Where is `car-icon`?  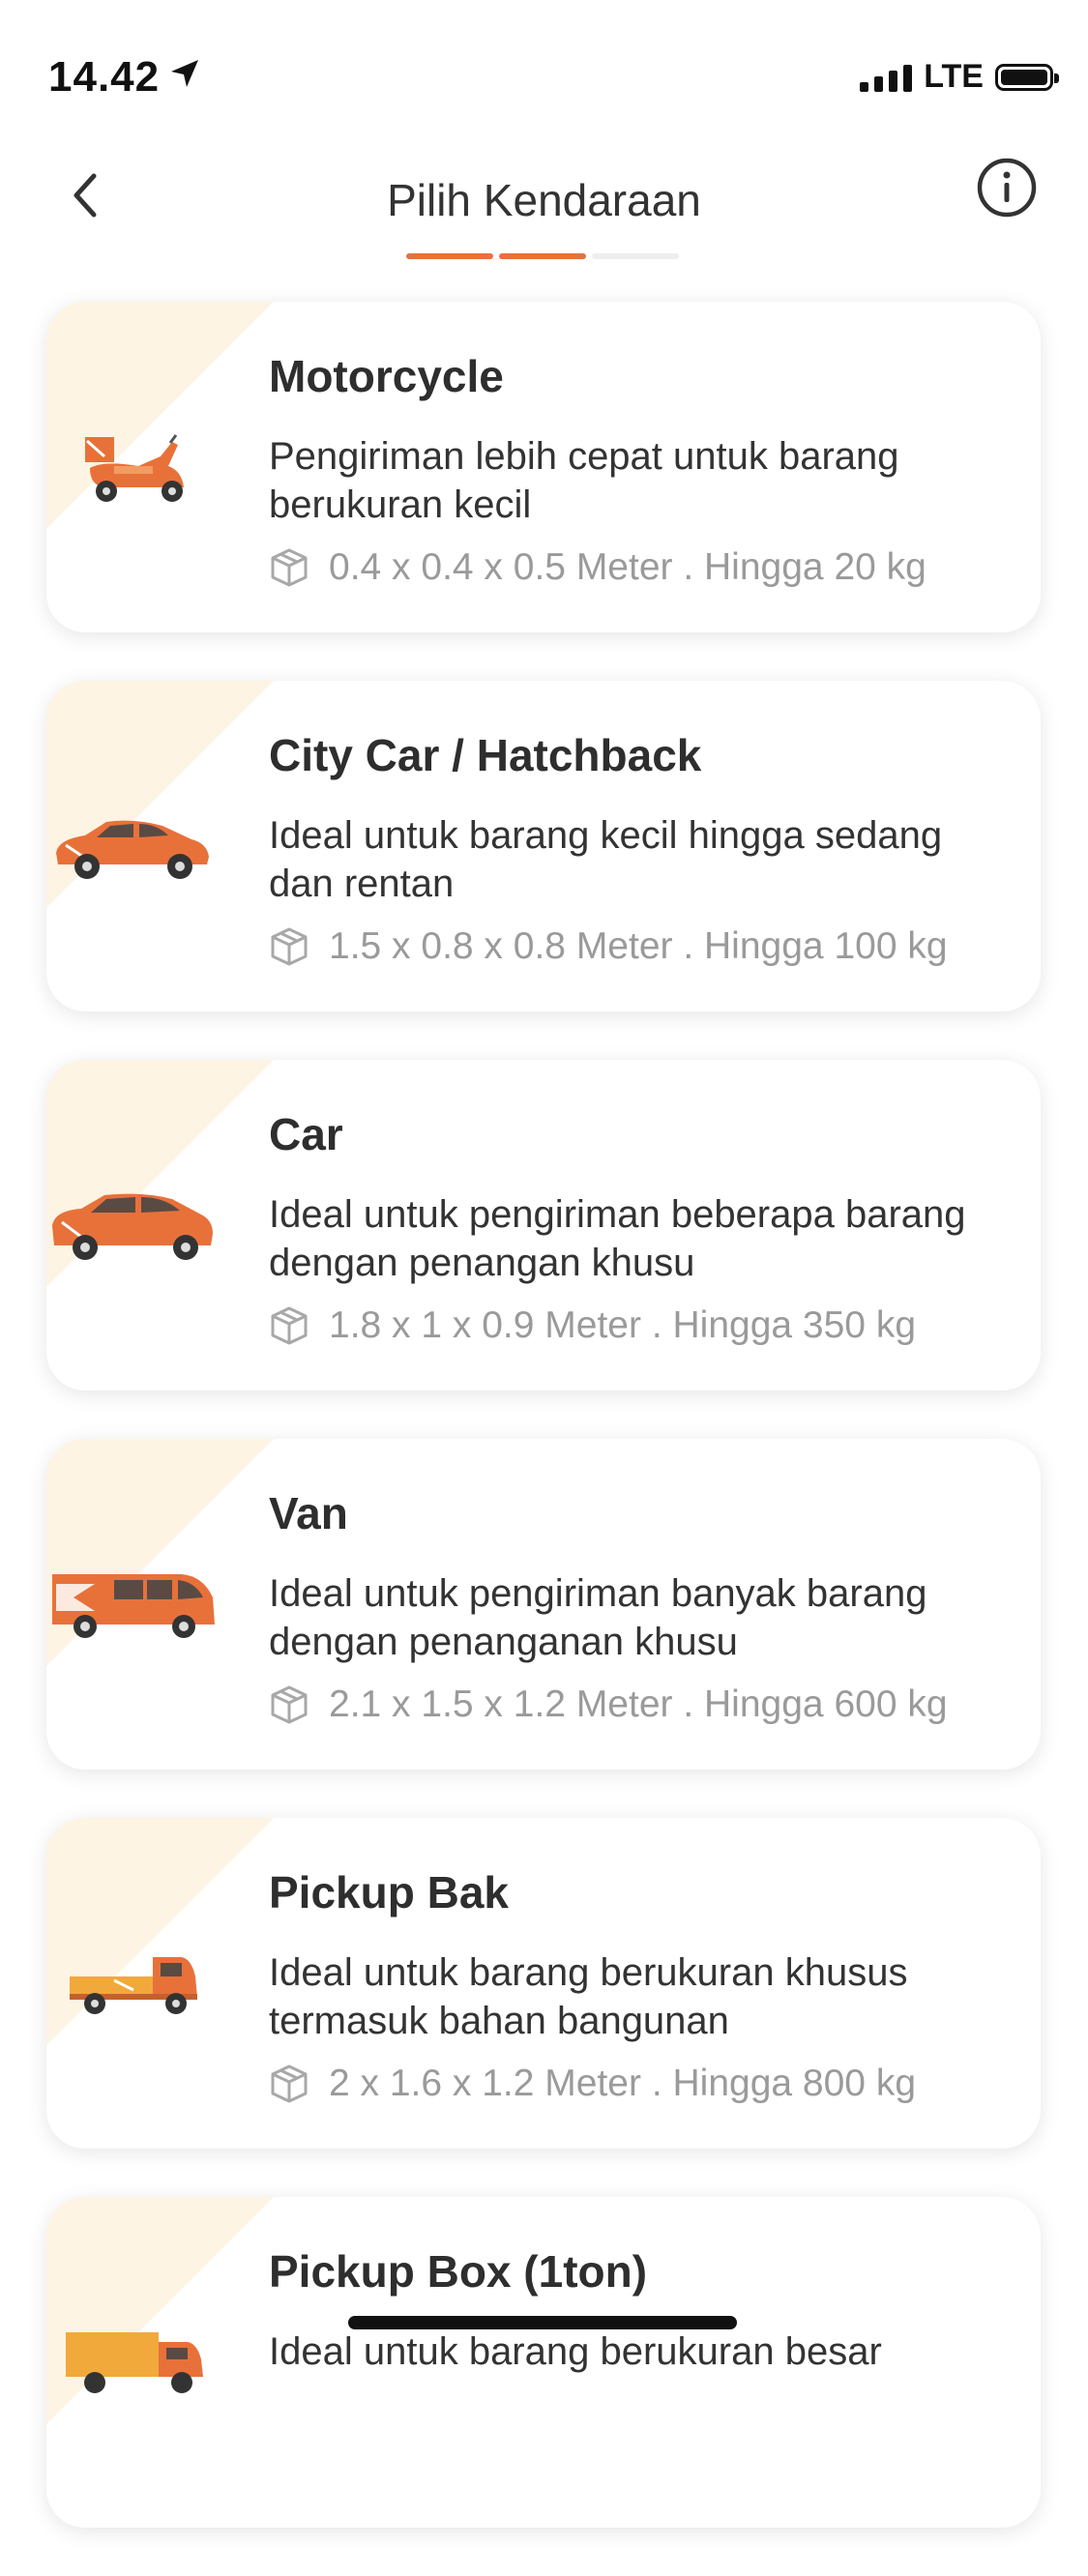
car-icon is located at coordinates (132, 1226).